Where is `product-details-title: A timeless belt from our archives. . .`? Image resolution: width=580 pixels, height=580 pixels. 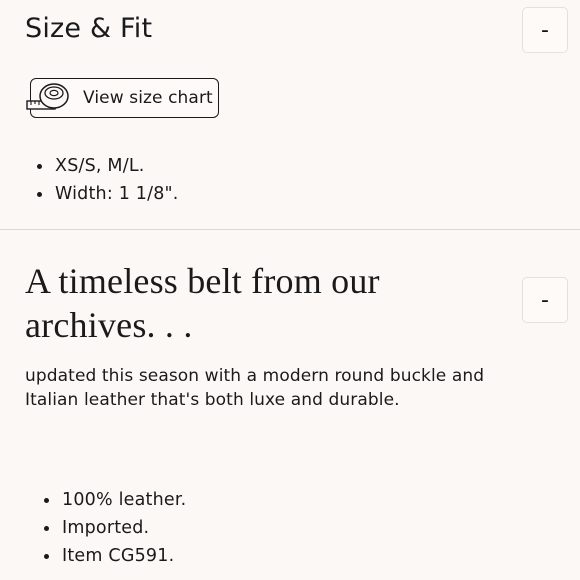
product-details-title: A timeless belt from our archives. . . is located at coordinates (202, 303).